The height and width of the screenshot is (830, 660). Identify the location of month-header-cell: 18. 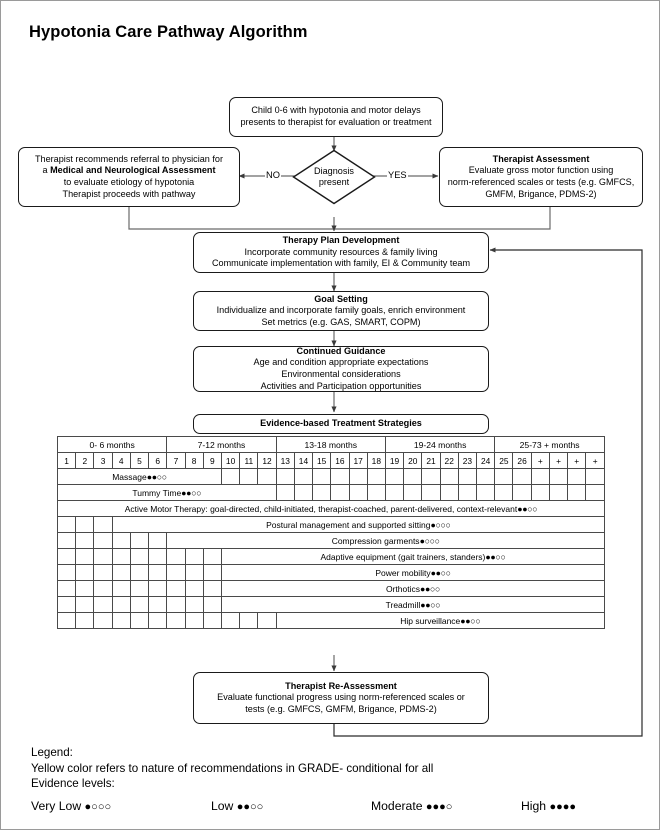
(376, 460).